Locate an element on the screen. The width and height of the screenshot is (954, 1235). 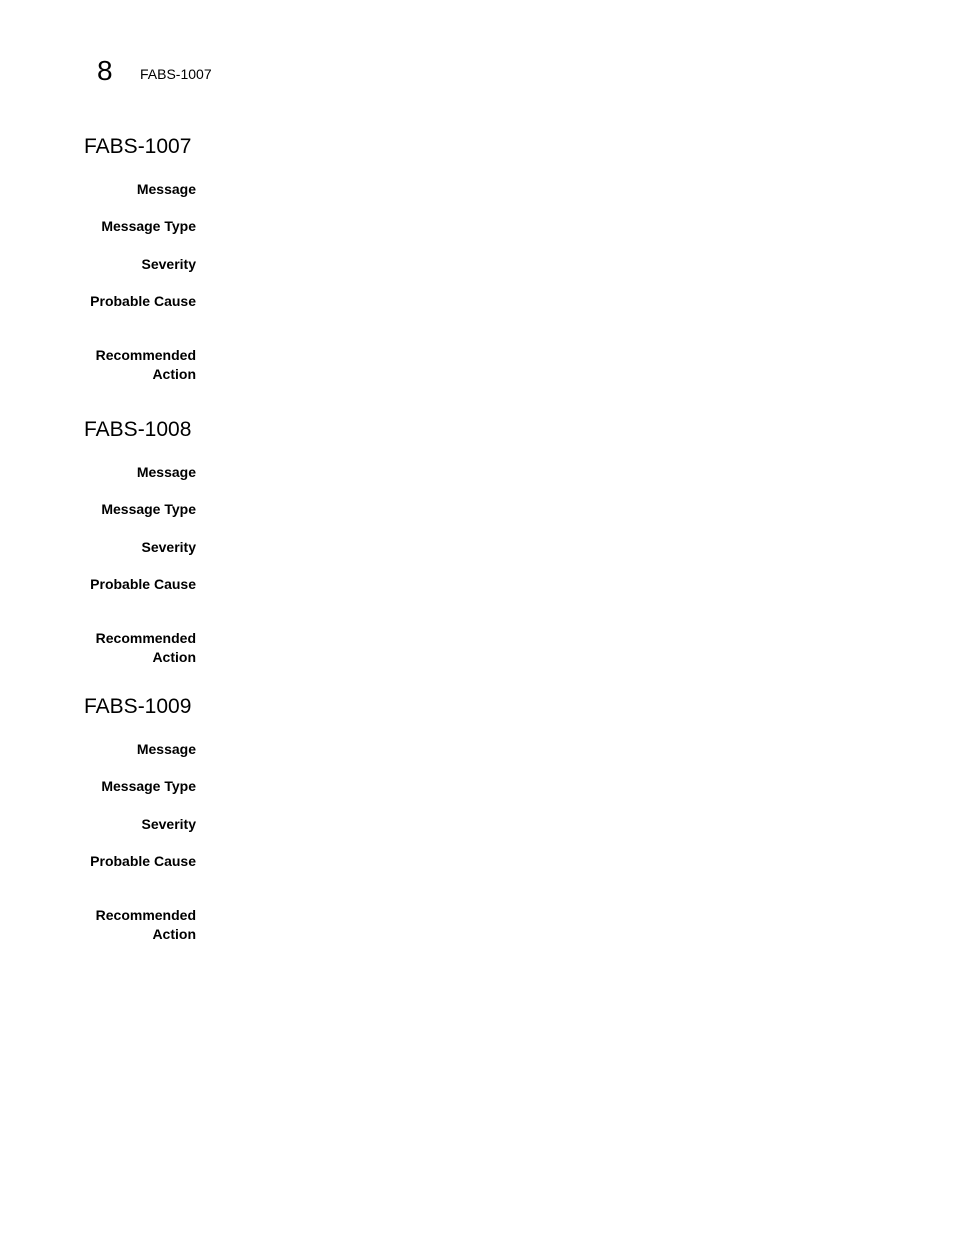
section-title: FABS-1009 is located at coordinates (138, 706).